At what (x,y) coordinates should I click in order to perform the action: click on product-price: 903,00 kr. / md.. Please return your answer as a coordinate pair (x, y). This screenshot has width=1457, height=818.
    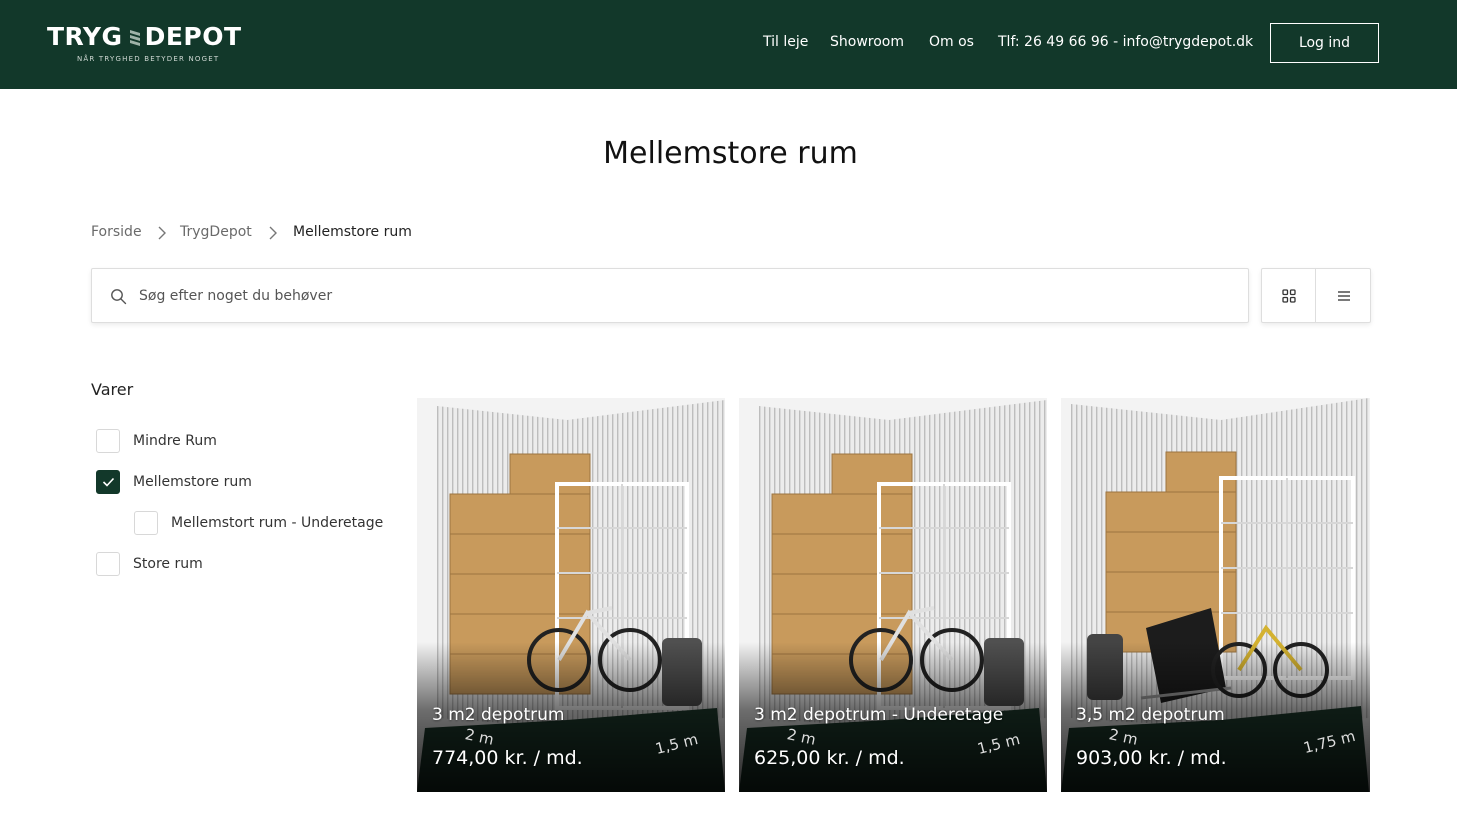
    Looking at the image, I should click on (1151, 758).